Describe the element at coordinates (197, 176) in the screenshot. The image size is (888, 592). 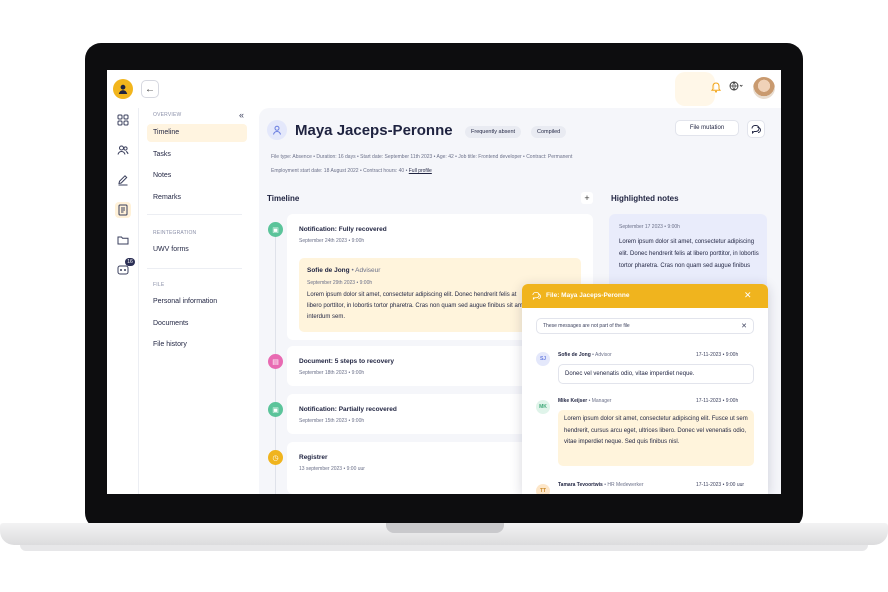
I see `nav-item-notes: Notes` at that location.